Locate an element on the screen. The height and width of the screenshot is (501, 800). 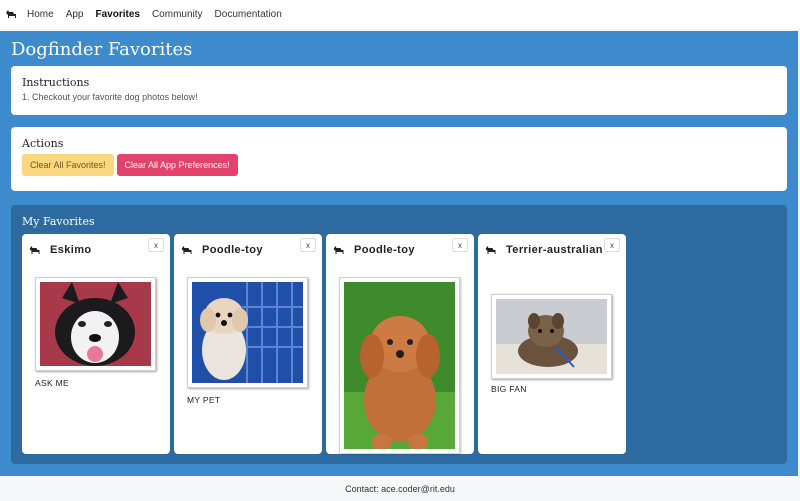
favorites-title: My Favorites is located at coordinates (58, 221).